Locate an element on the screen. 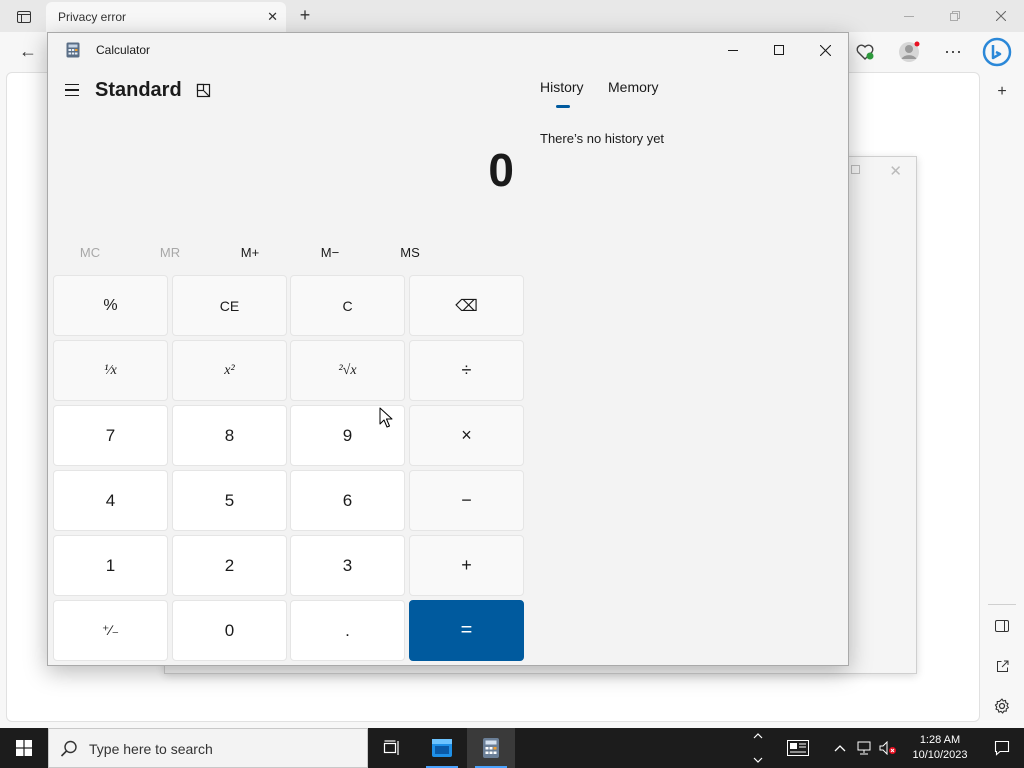 The width and height of the screenshot is (1024, 768). calculator-window-controls is located at coordinates (779, 50).